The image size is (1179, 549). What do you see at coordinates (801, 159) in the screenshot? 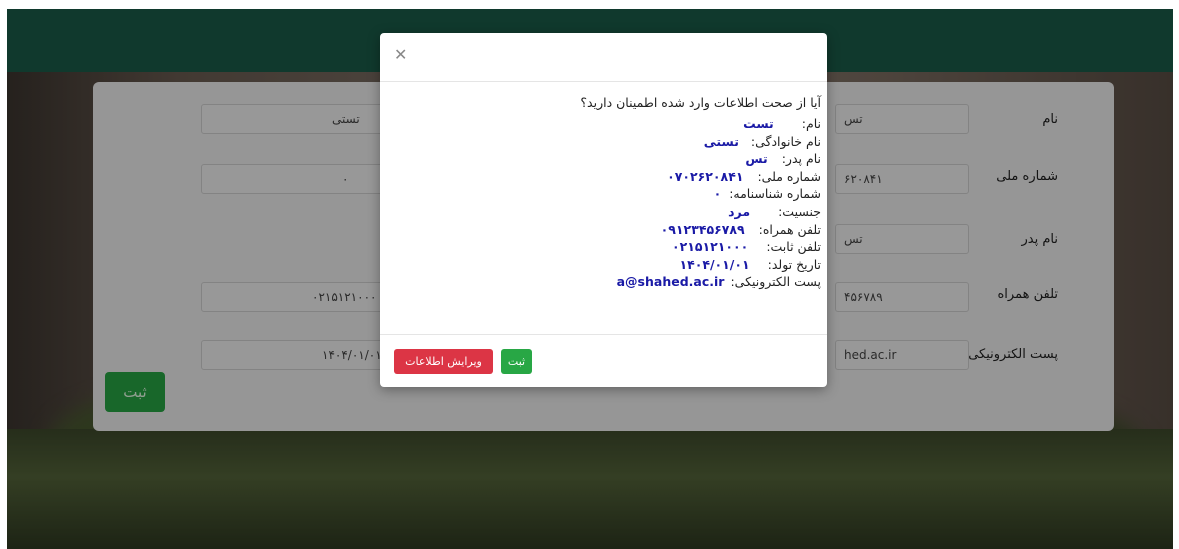
I see `summary-label: نام پدر:` at bounding box center [801, 159].